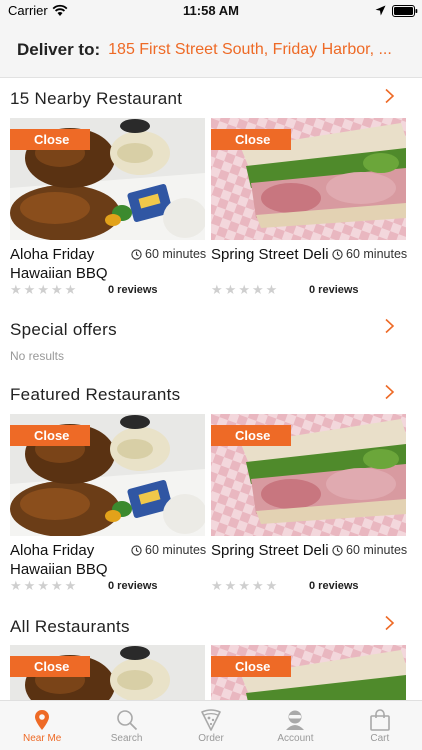  Describe the element at coordinates (42, 738) in the screenshot. I see `tab-label: Near Me` at that location.